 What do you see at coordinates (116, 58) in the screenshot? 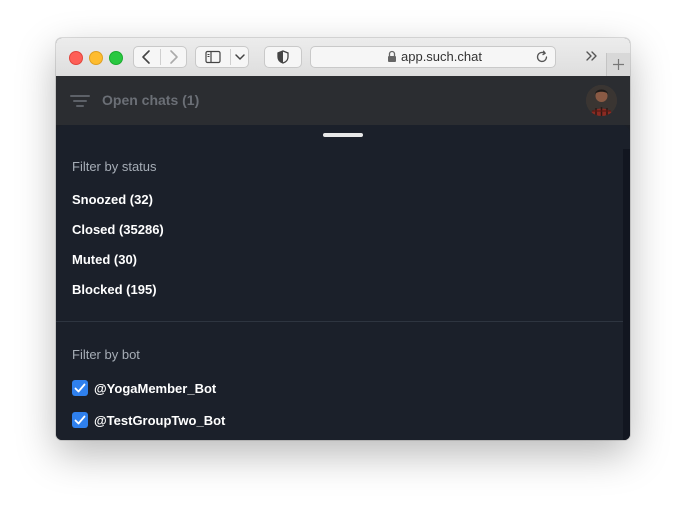
I see `zoom-window-button` at bounding box center [116, 58].